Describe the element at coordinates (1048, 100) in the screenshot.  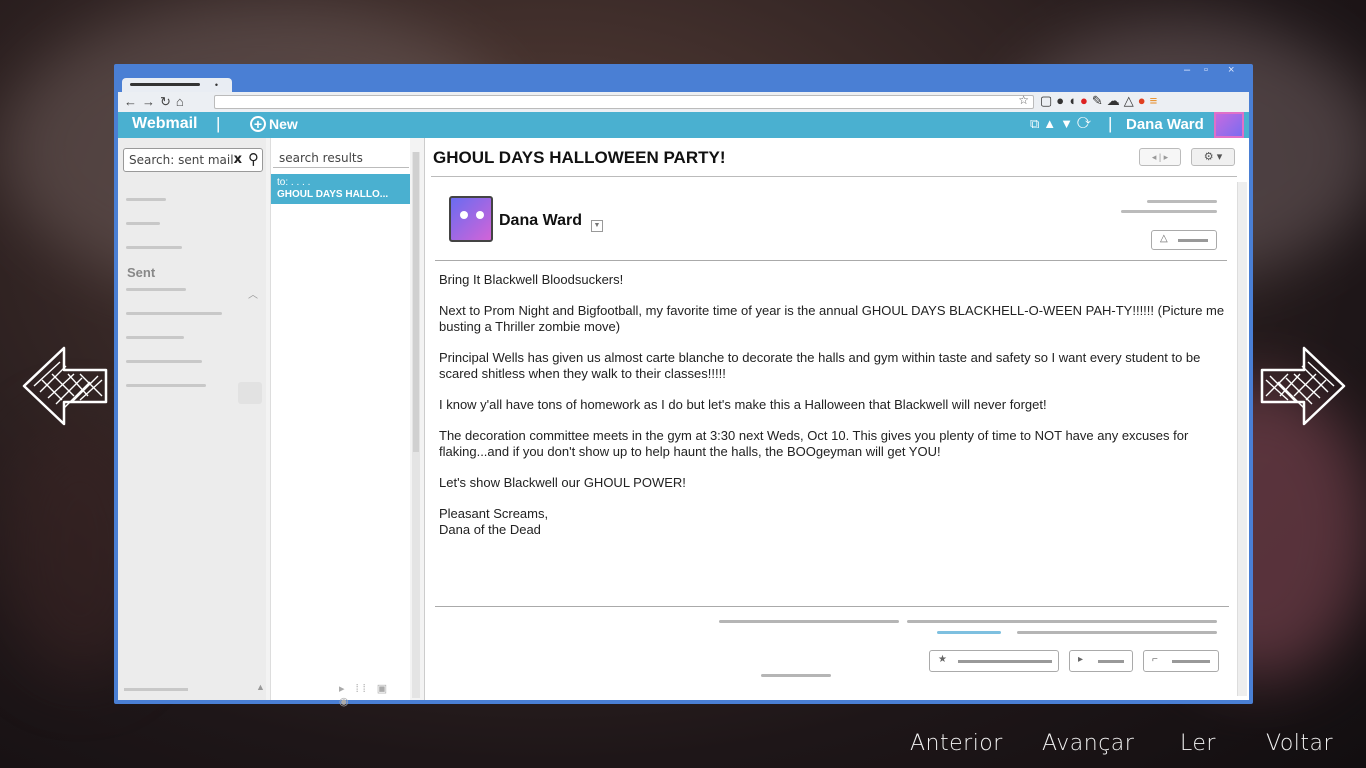
I see `extension-square-icon: ▢` at that location.